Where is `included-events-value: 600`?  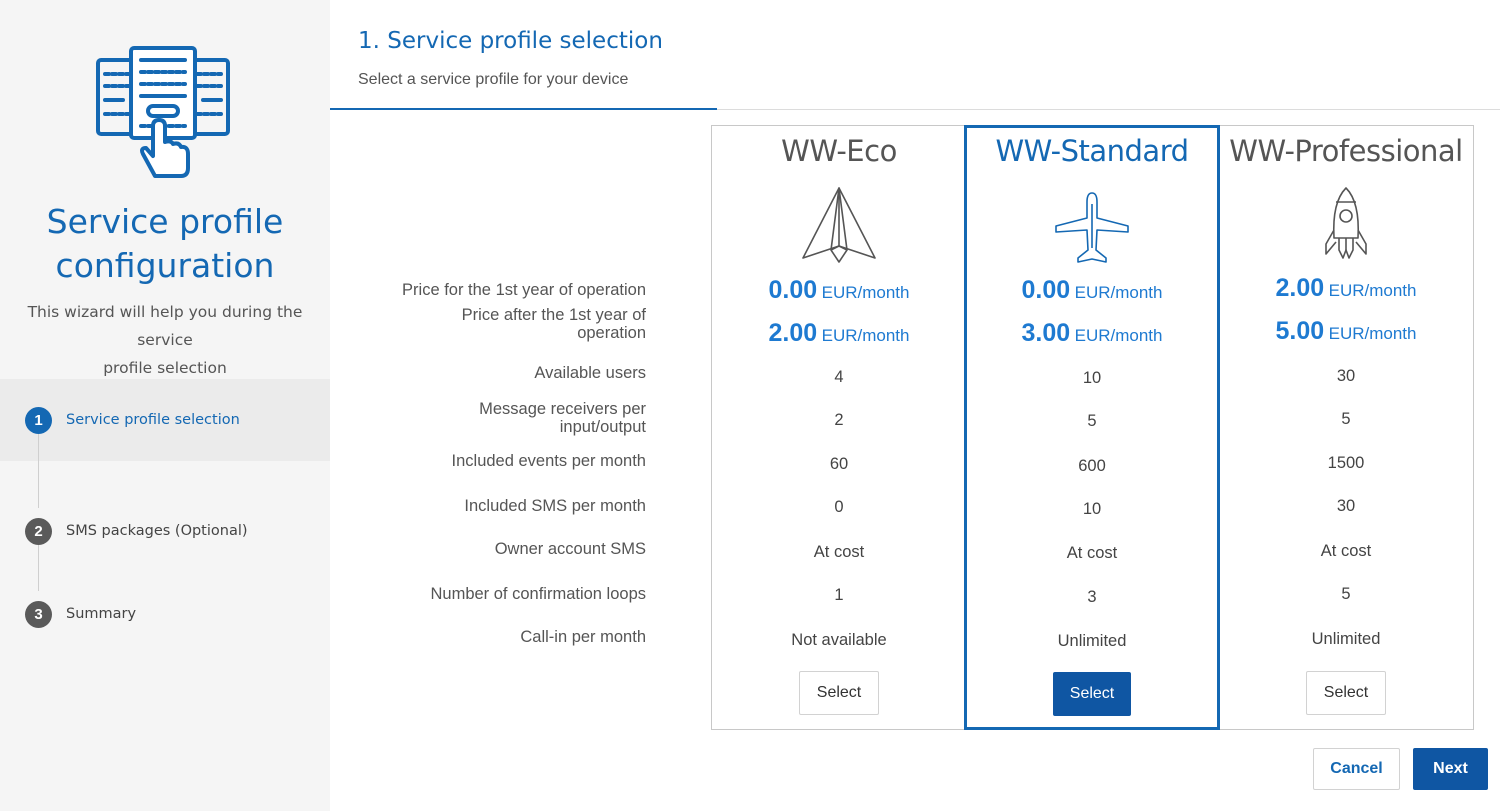 included-events-value: 600 is located at coordinates (1092, 466).